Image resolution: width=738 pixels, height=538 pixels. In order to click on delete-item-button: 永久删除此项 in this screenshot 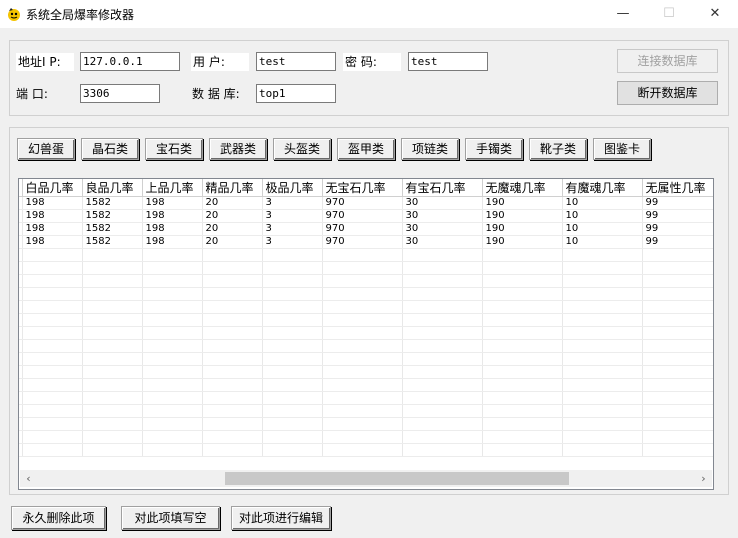, I will do `click(58, 518)`.